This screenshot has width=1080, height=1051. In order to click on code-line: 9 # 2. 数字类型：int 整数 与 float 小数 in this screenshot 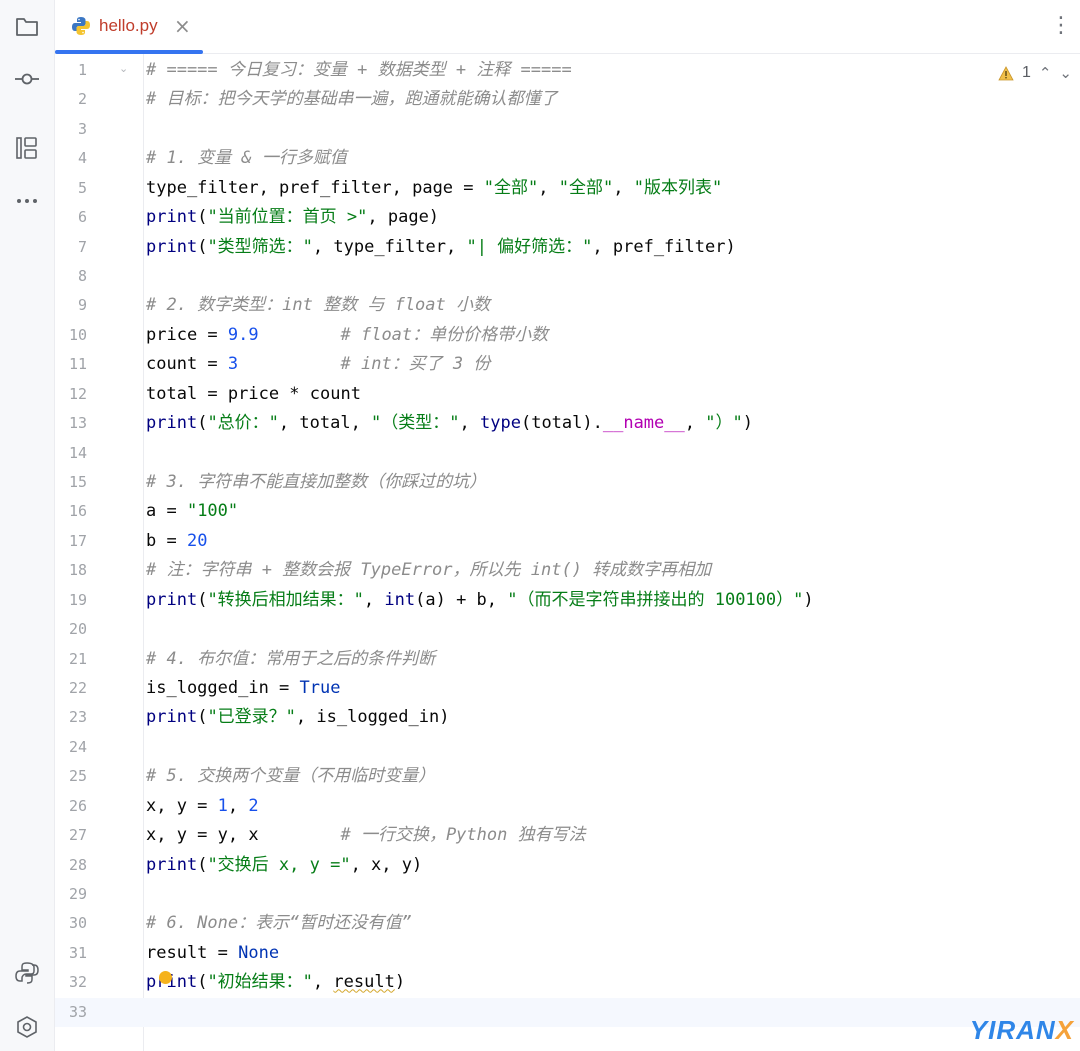, I will do `click(567, 305)`.